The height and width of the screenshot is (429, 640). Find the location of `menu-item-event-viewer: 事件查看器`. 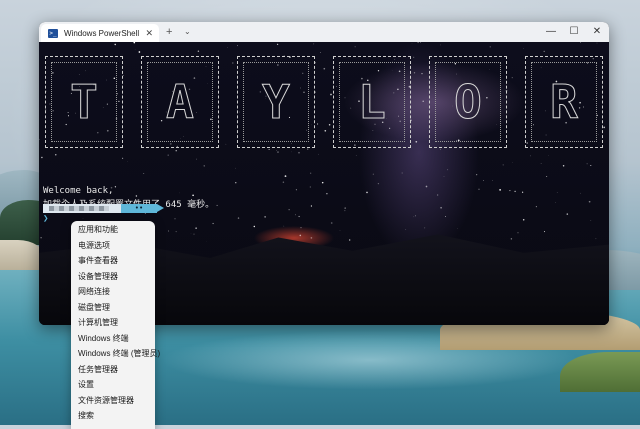

menu-item-event-viewer: 事件查看器 is located at coordinates (113, 261).